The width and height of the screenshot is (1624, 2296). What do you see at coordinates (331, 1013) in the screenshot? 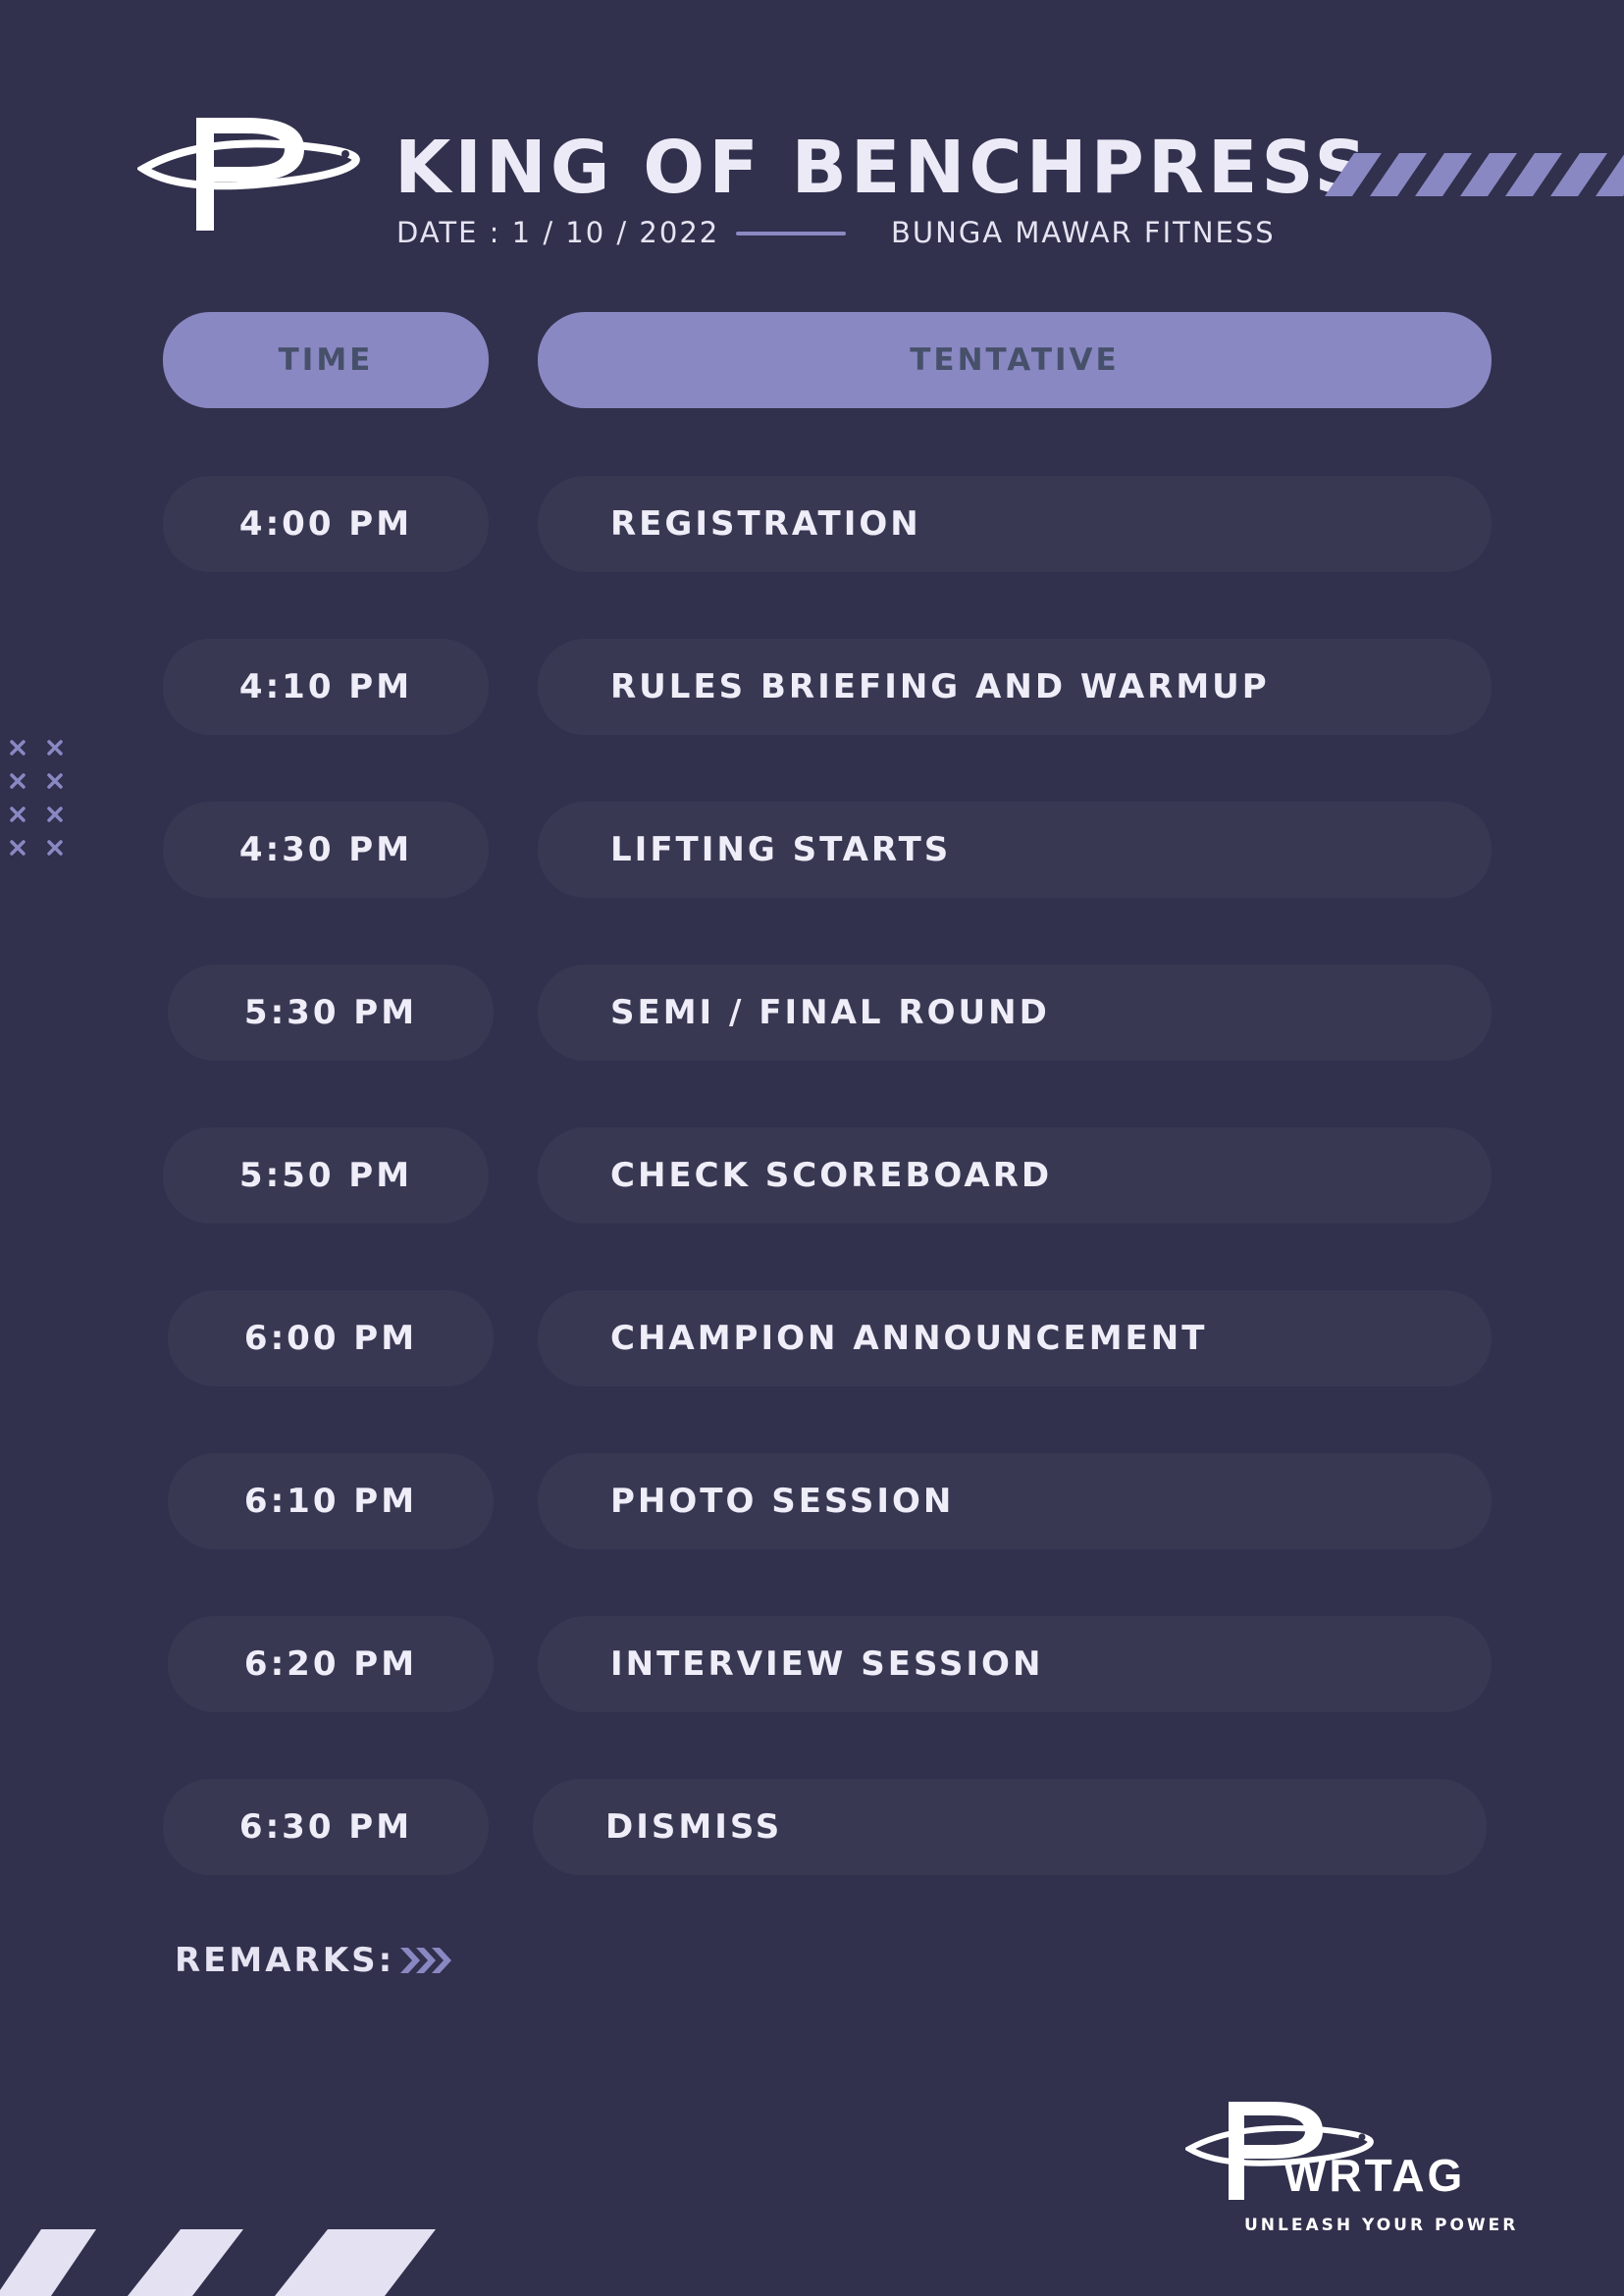
I see `row-time: 5:30 PM` at bounding box center [331, 1013].